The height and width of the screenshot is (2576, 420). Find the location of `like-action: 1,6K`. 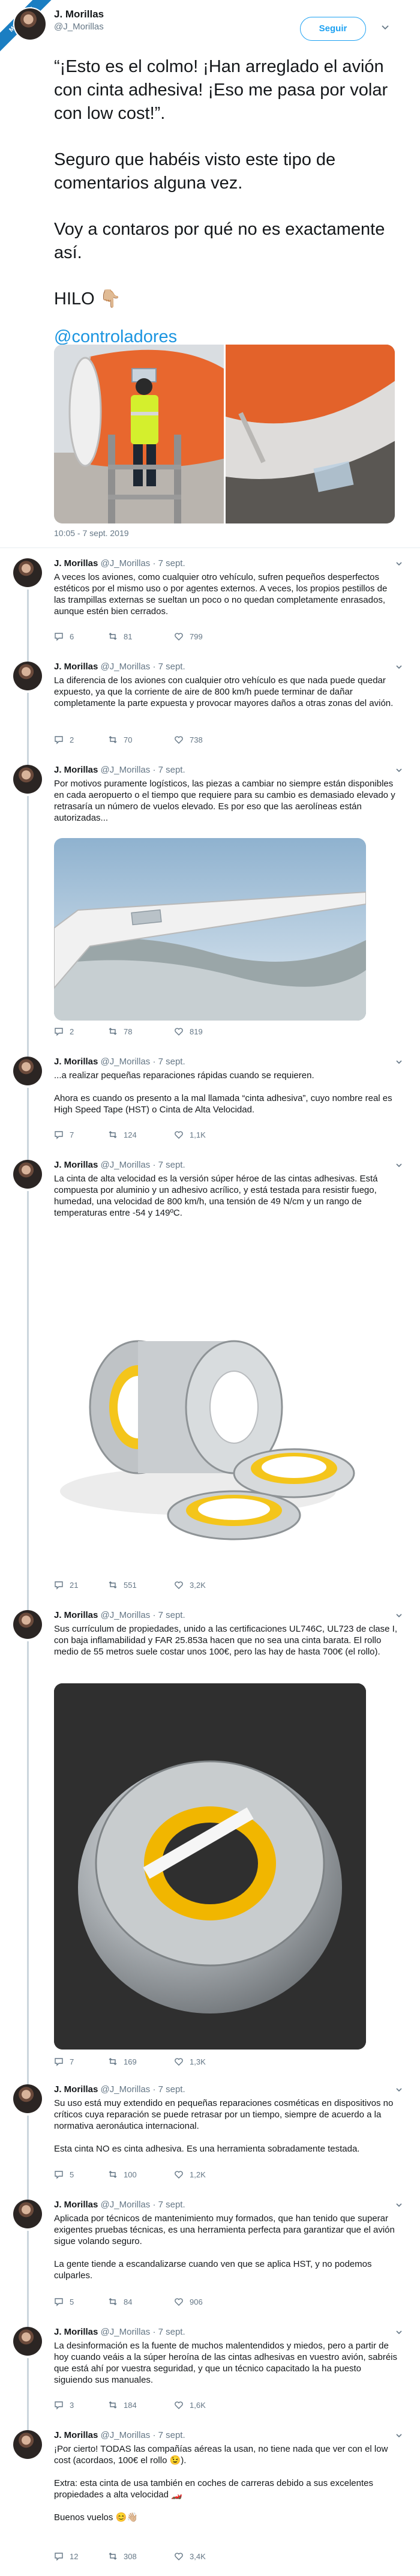

like-action: 1,6K is located at coordinates (190, 2405).